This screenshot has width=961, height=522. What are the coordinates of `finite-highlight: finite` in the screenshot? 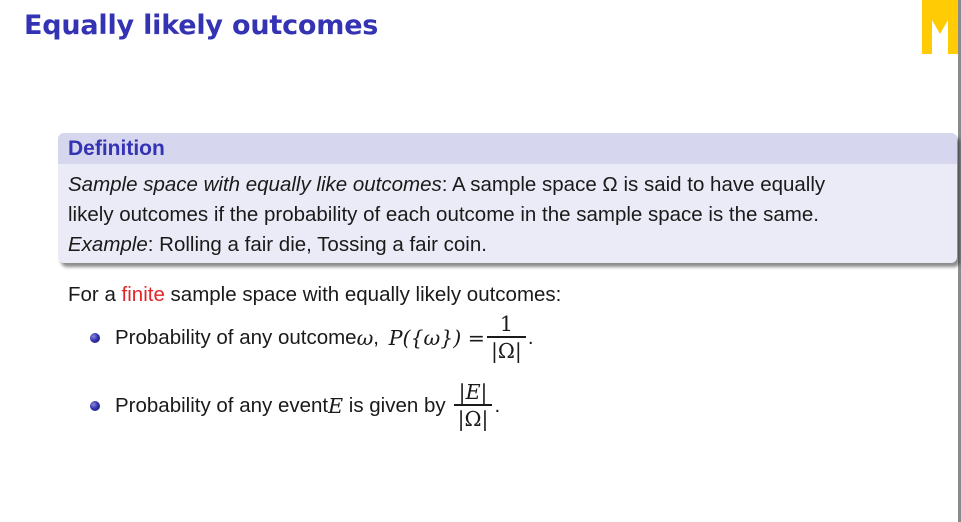 It's located at (143, 294).